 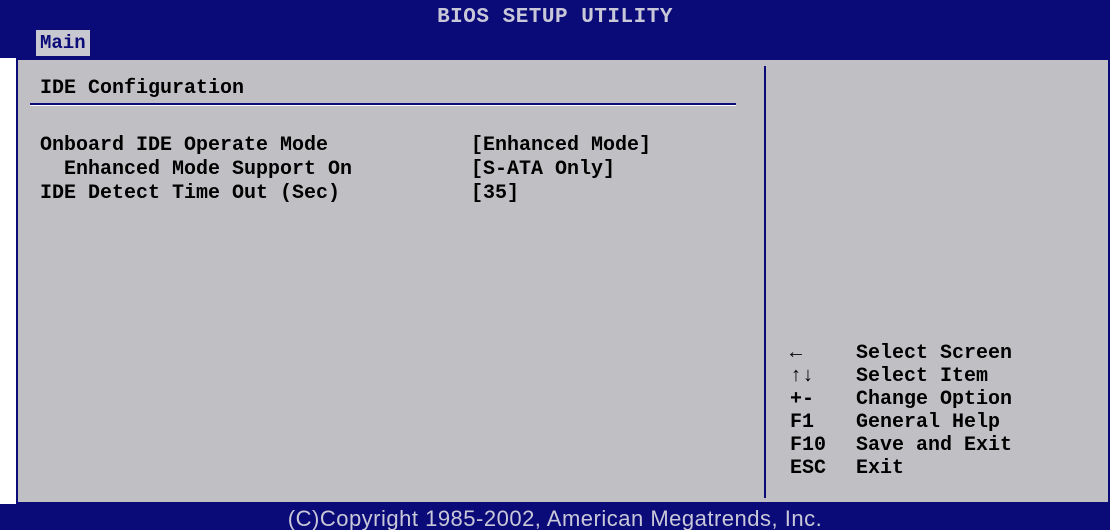 I want to click on help-row-select-screen: ← Select Screen, so click(x=945, y=353).